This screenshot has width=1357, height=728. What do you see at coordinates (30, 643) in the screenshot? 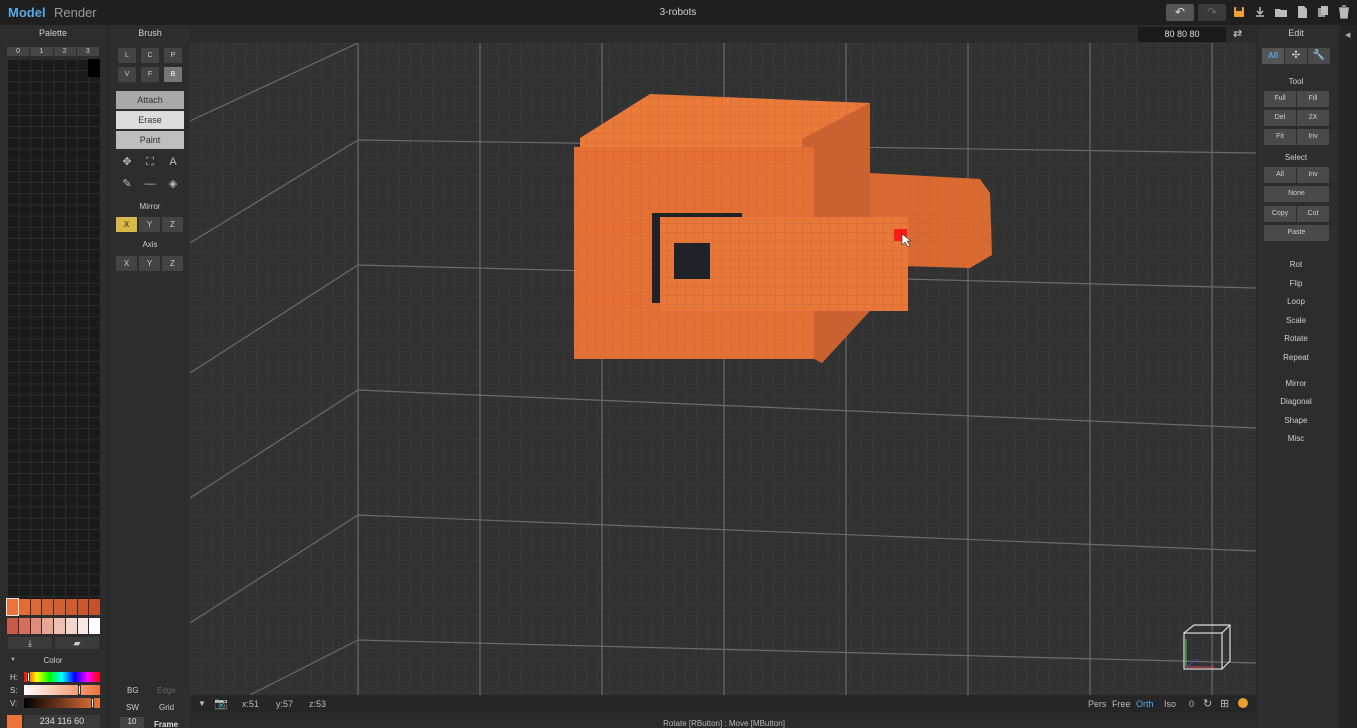
I see `palette-import-button: ⤓` at bounding box center [30, 643].